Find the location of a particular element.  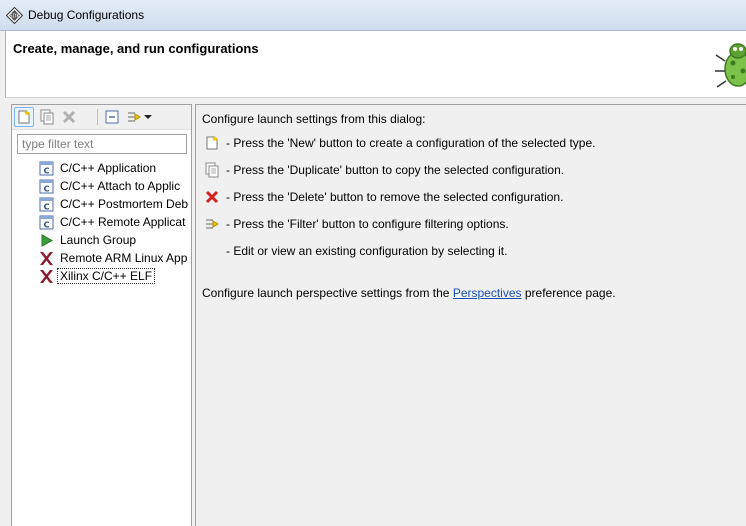

launch-group-icon is located at coordinates (46, 240).